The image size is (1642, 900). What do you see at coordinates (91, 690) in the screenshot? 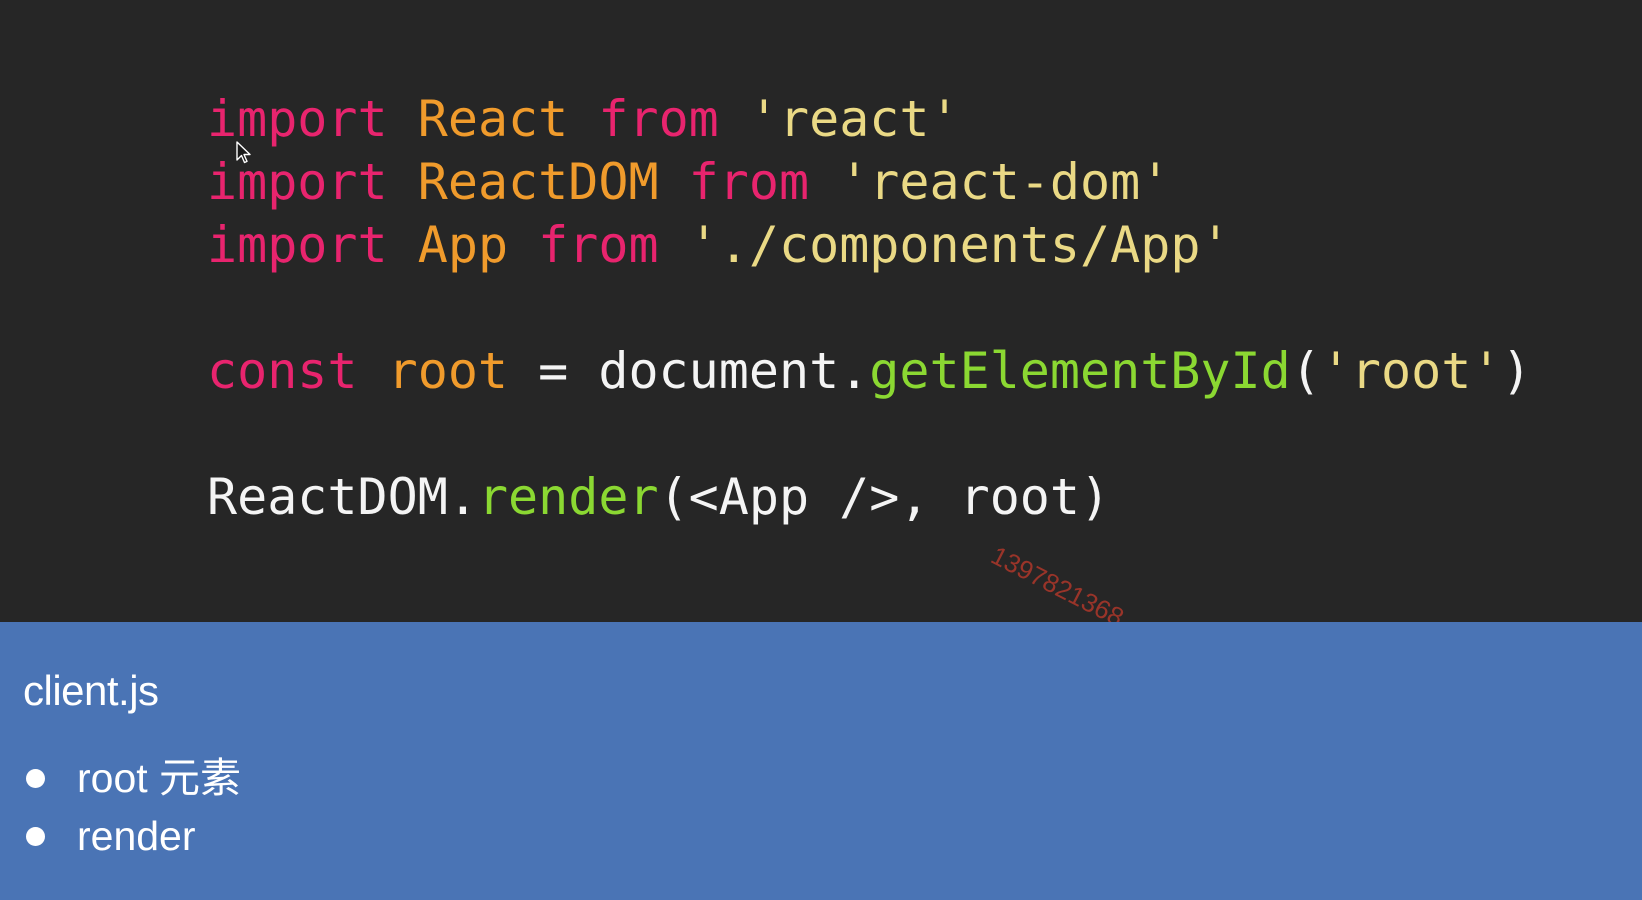
I see `file-title: client.js` at bounding box center [91, 690].